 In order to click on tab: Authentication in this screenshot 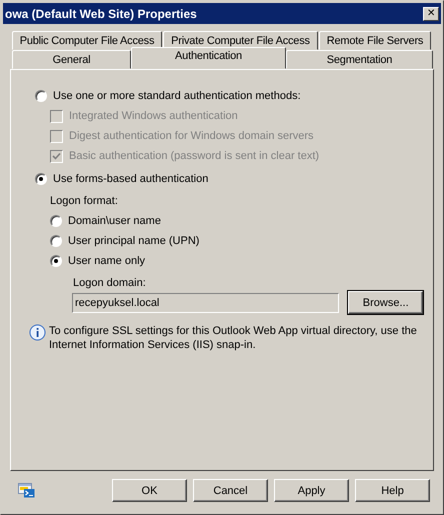, I will do `click(208, 58)`.